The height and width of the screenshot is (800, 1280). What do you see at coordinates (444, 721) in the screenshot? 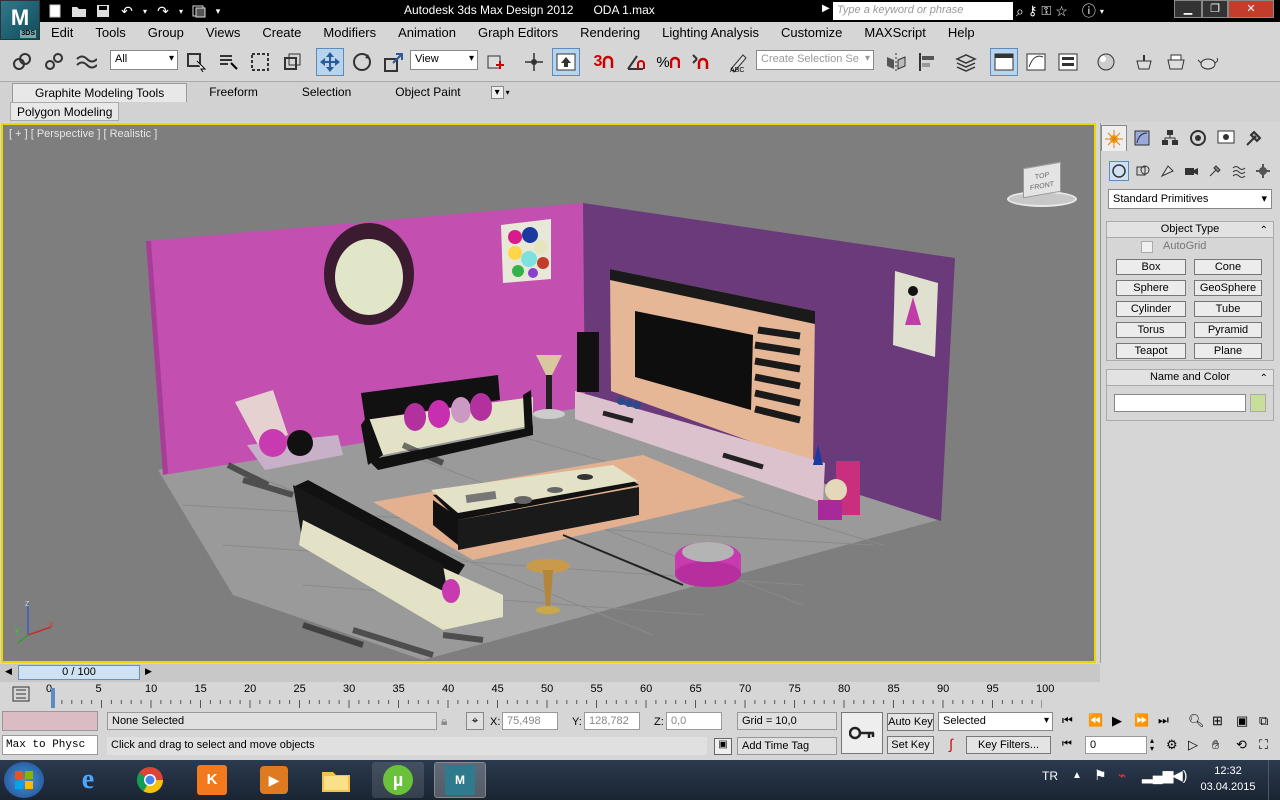
I see `selection-lock-icon: 🔒︎` at bounding box center [444, 721].